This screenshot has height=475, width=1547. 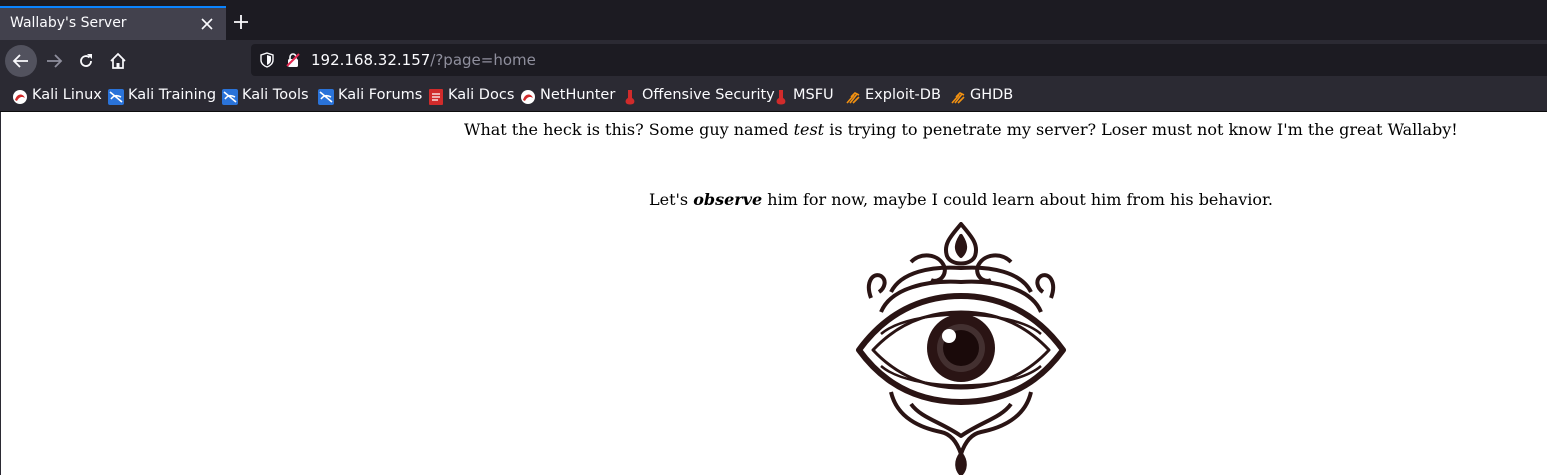 I want to click on reload-button, so click(x=86, y=61).